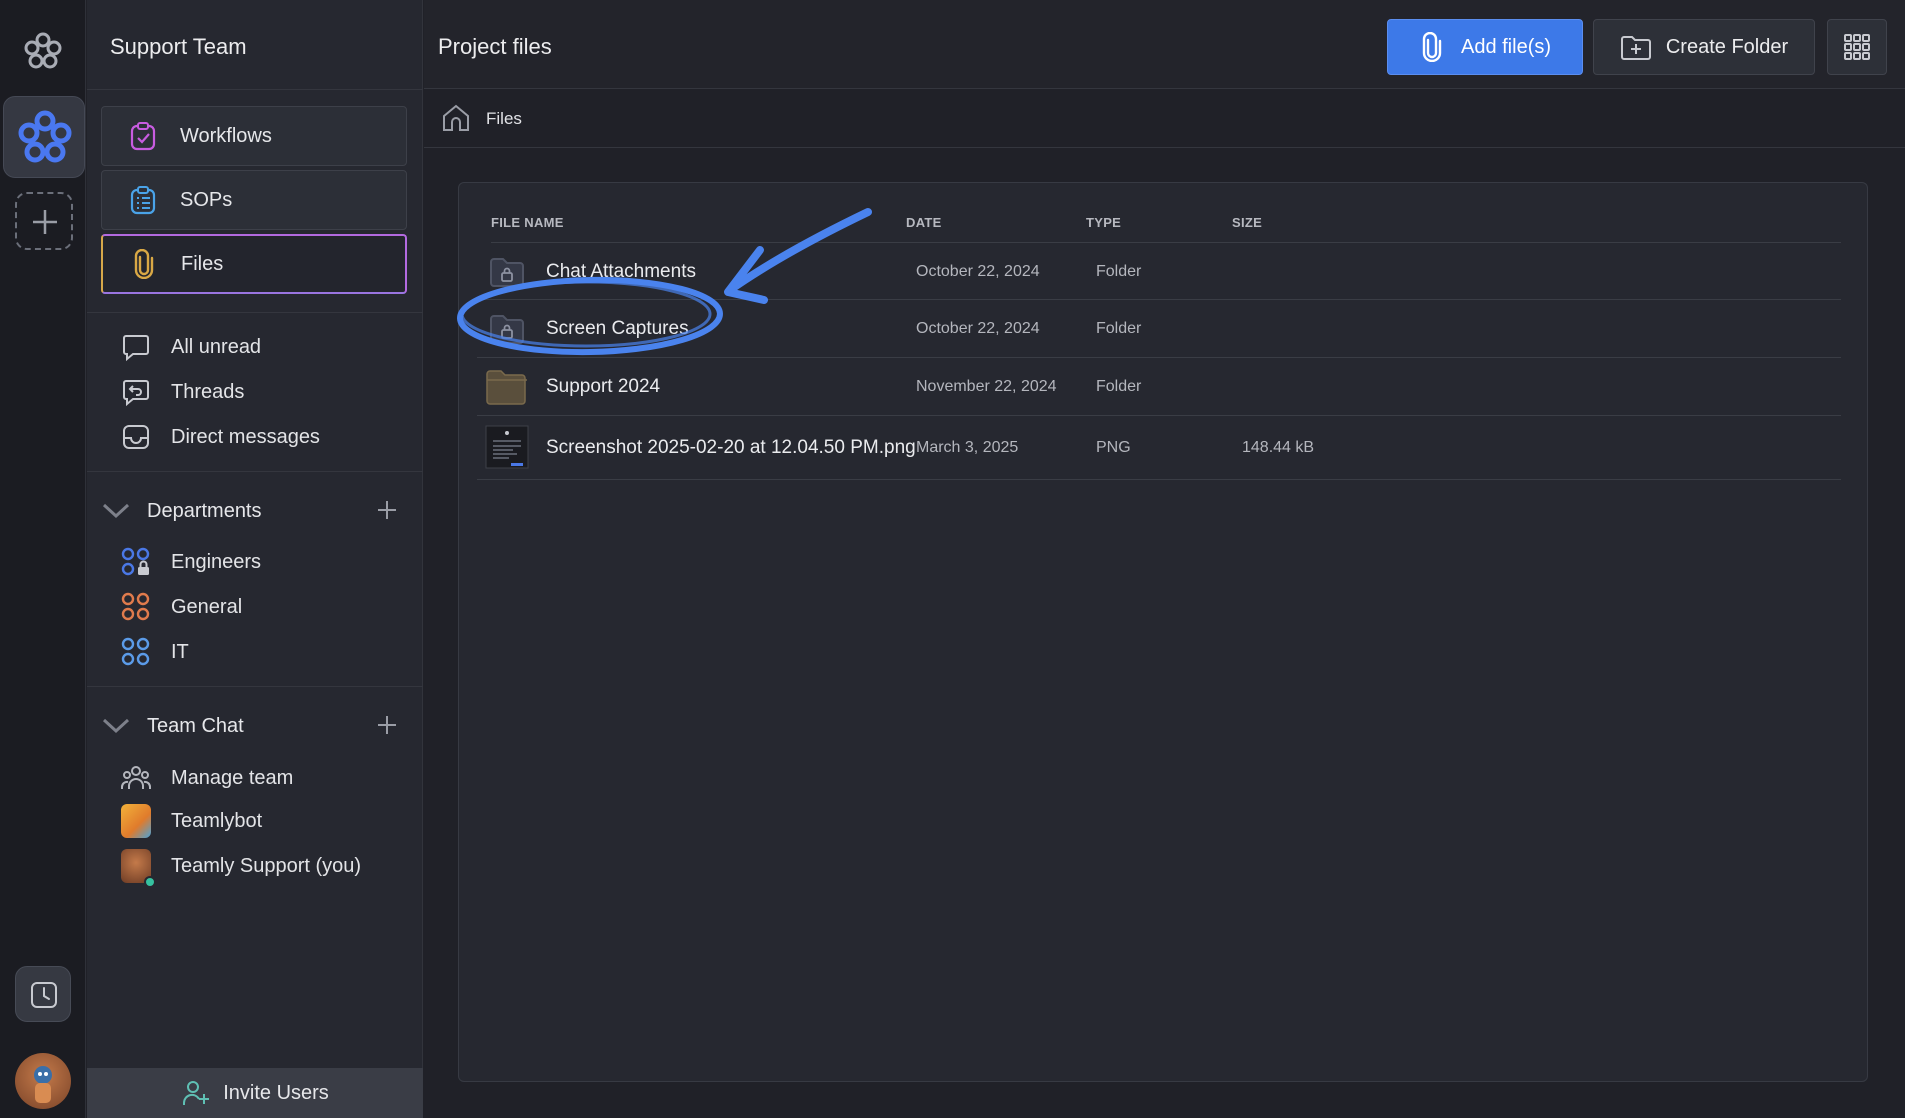 Image resolution: width=1905 pixels, height=1118 pixels. I want to click on sidebar-item-engineers: Engineers, so click(191, 562).